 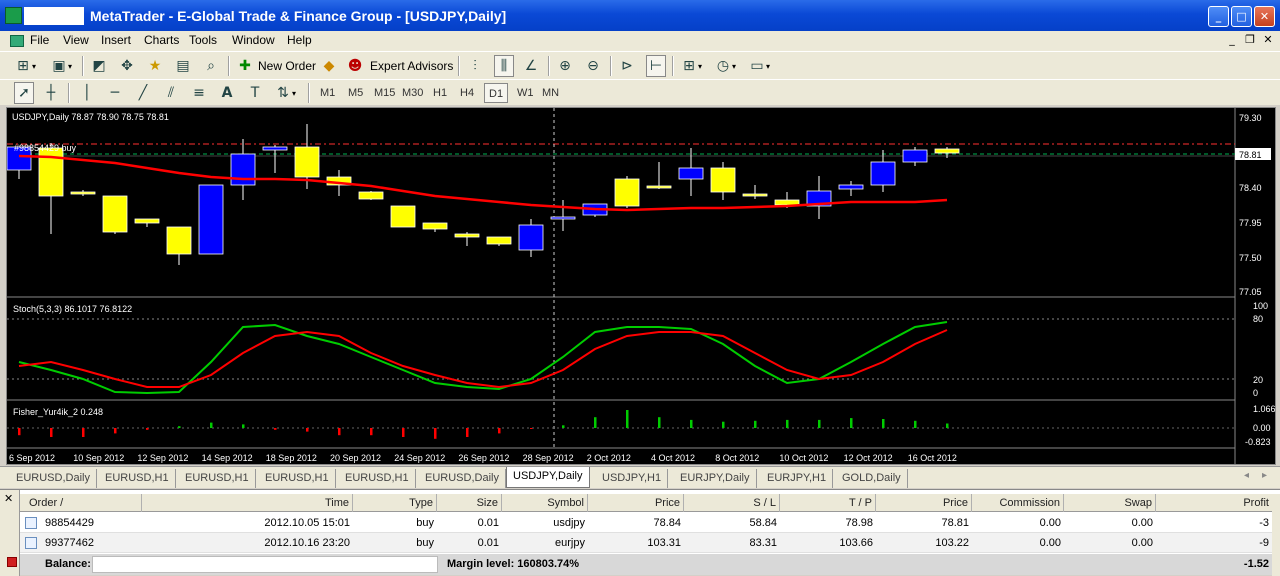 I want to click on zoom-in-icon: ⊕, so click(x=565, y=66).